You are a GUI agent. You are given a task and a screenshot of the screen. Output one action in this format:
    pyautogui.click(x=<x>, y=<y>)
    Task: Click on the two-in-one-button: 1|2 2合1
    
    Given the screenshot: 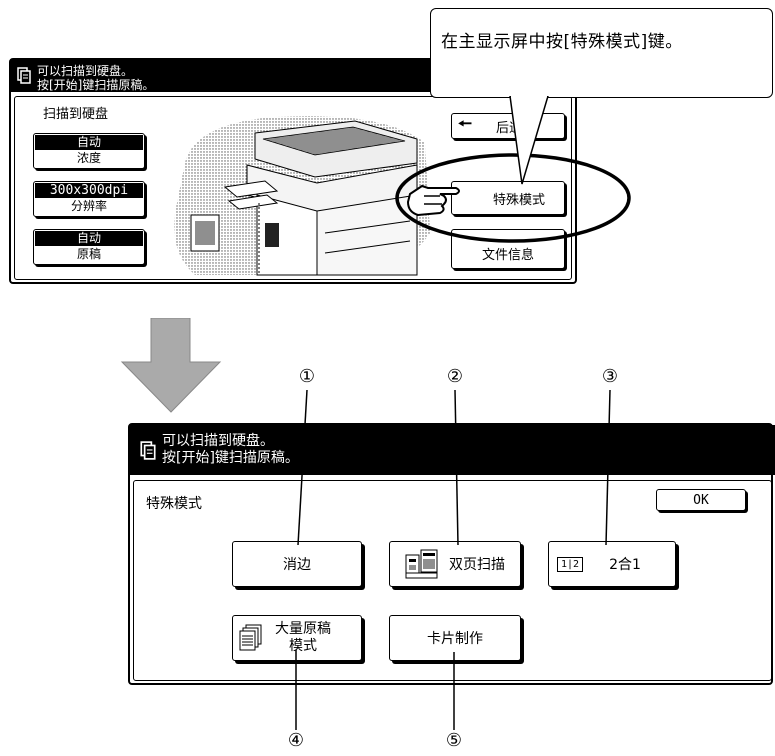 What is the action you would take?
    pyautogui.click(x=612, y=564)
    